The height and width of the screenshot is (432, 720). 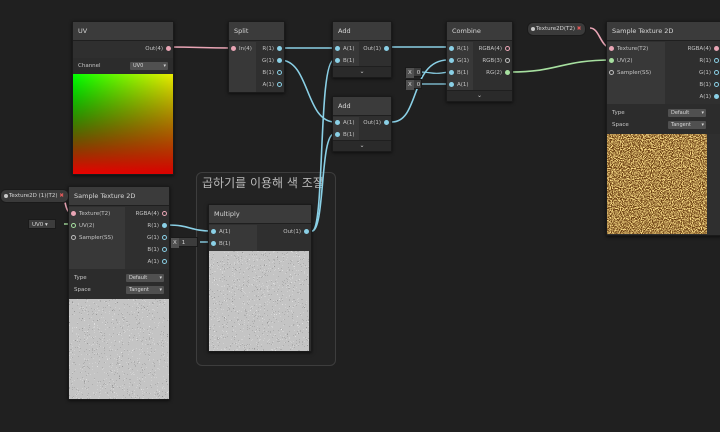 What do you see at coordinates (362, 49) in the screenshot?
I see `add-node-1: Add A(1) B(1) Out(1) ⌄` at bounding box center [362, 49].